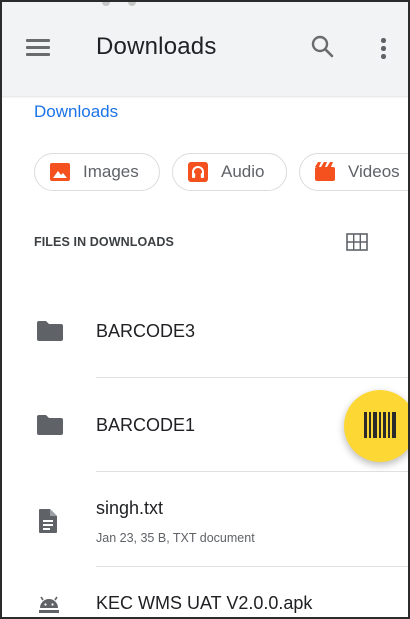  I want to click on text-file-icon, so click(48, 523).